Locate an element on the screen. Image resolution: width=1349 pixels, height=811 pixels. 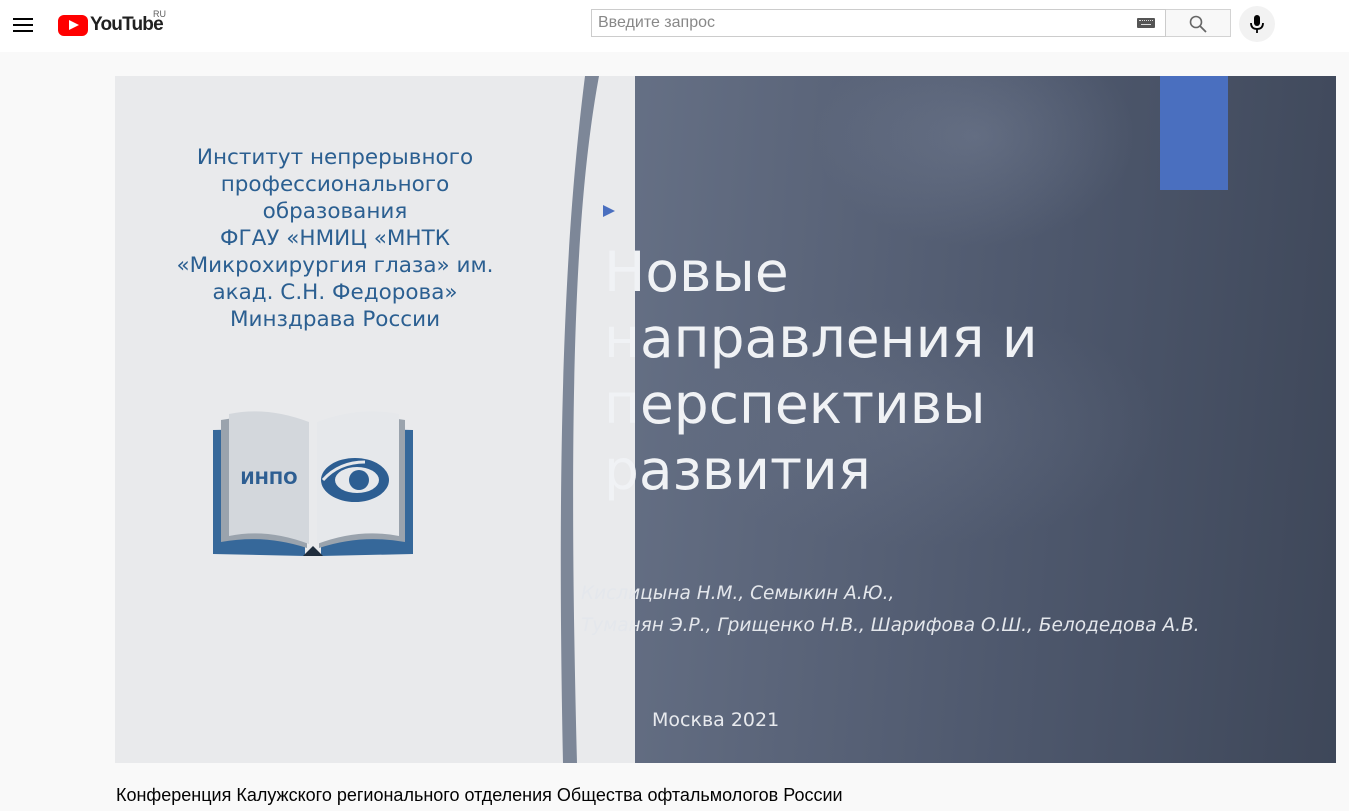
org-line: ФГАУ «НМИЦ «МНТК is located at coordinates (334, 238).